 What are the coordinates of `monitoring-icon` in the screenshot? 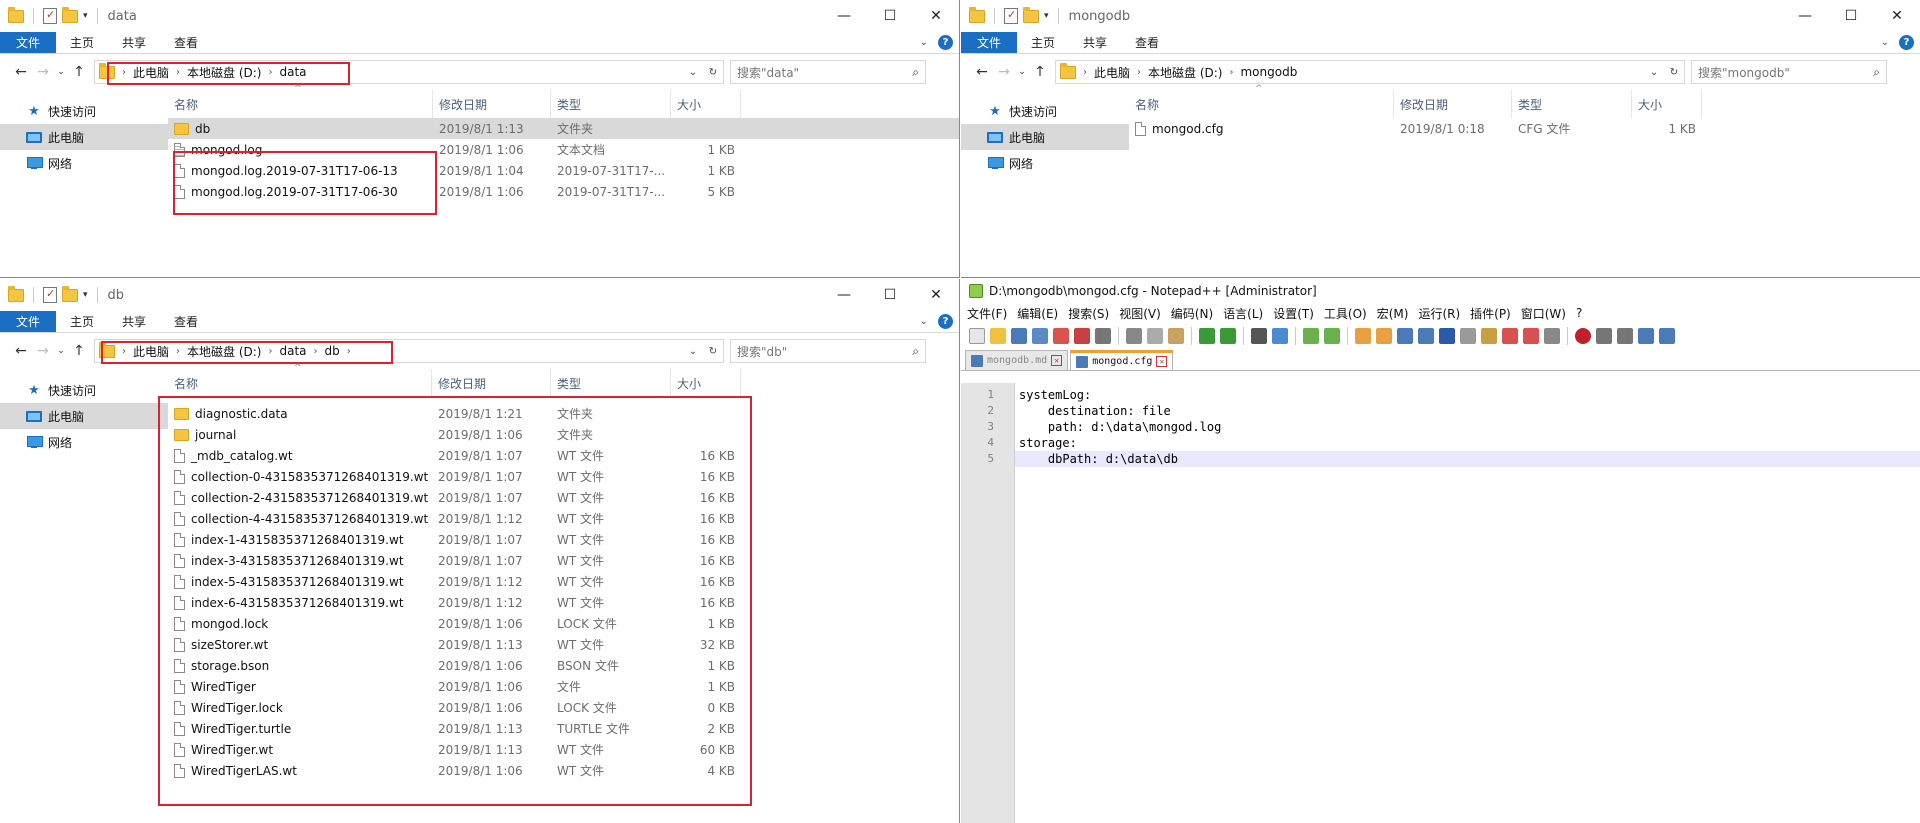 It's located at (1552, 336).